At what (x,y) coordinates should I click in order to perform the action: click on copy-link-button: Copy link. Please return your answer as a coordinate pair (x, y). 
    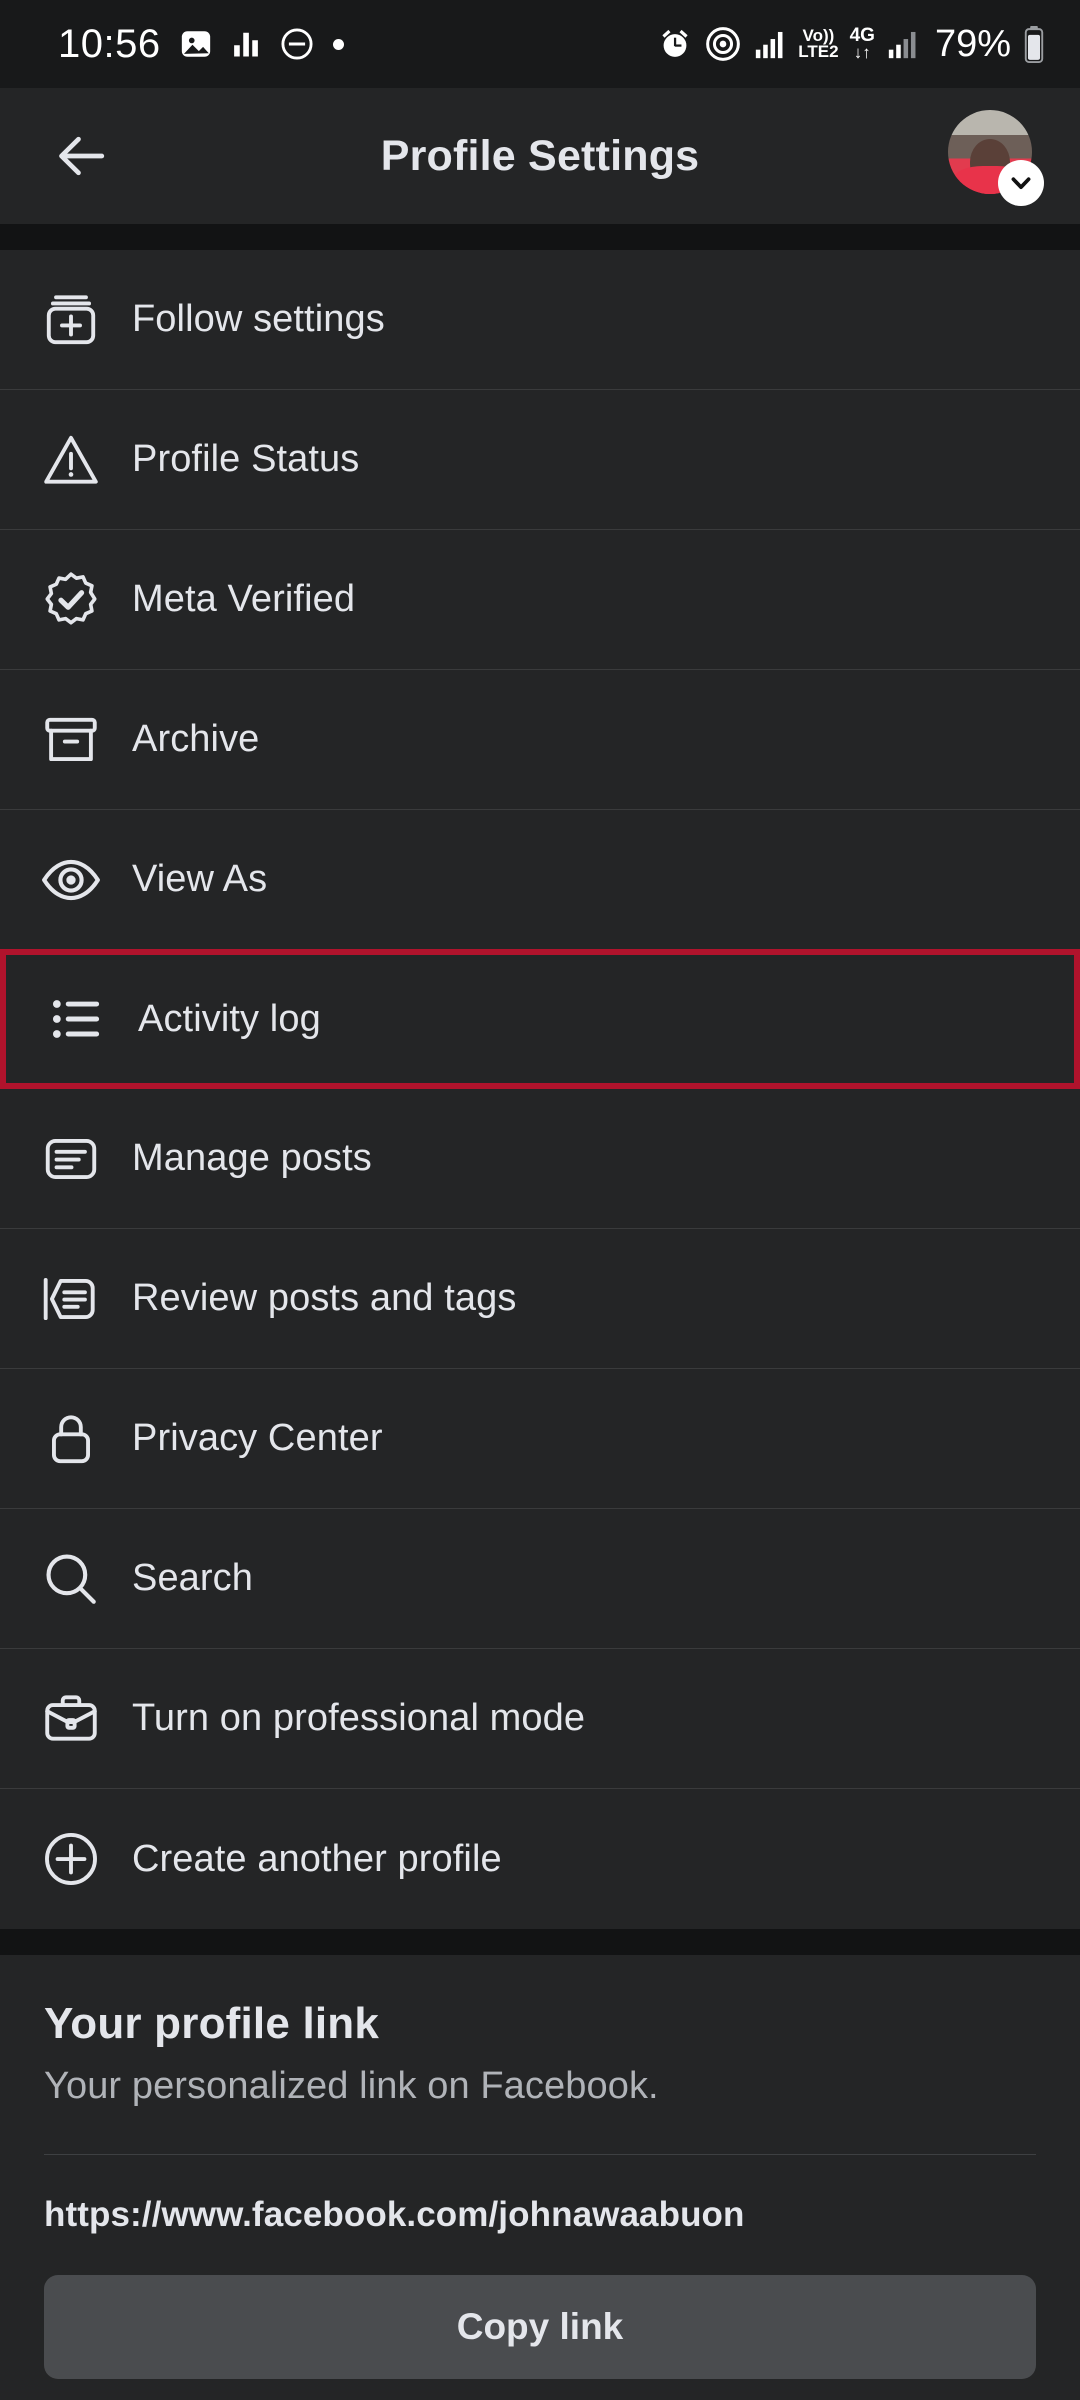
    Looking at the image, I should click on (540, 2327).